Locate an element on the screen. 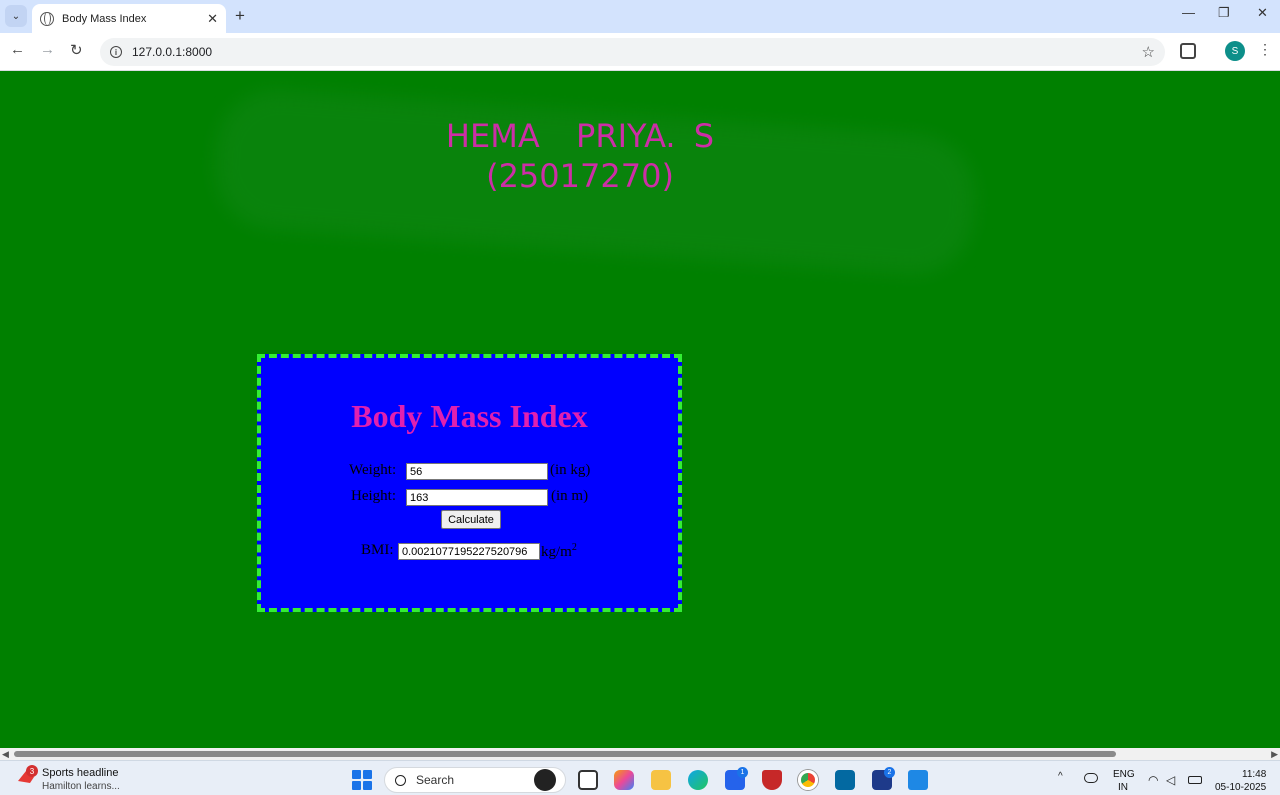  weight-label: Weight: is located at coordinates (373, 470).